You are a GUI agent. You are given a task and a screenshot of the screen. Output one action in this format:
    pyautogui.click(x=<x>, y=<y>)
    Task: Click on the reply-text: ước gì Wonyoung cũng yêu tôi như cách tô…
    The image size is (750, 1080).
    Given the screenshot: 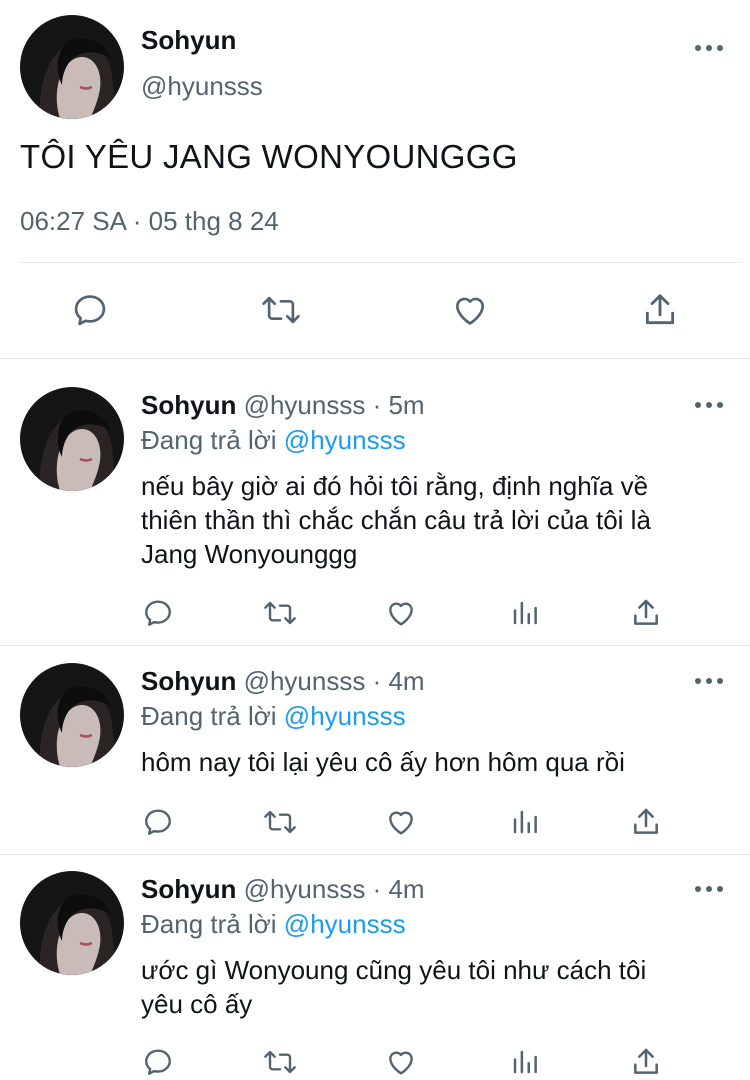 What is the action you would take?
    pyautogui.click(x=436, y=987)
    